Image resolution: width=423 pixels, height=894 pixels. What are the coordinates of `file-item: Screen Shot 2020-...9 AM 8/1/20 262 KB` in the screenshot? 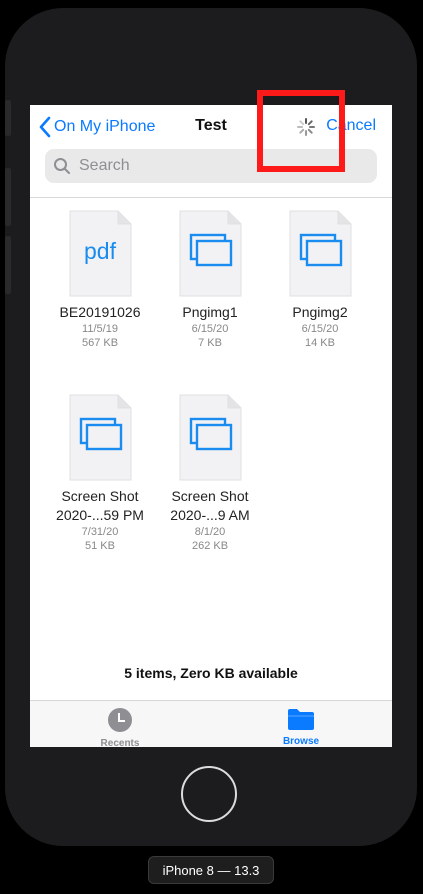 It's located at (210, 473).